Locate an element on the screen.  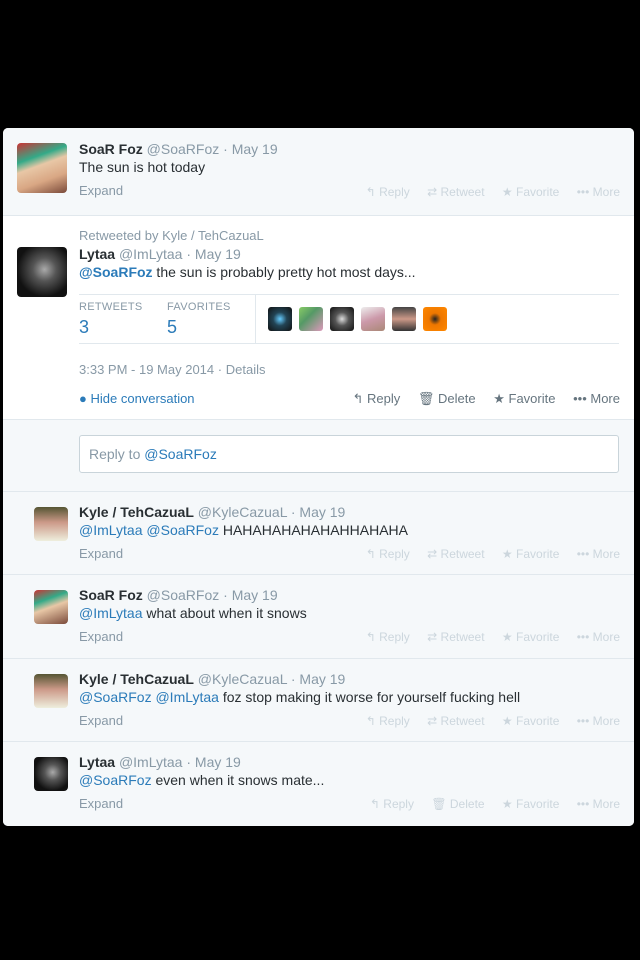
tweet-text: @ImLytaa @SoaRFoz HAHAHAHAHAHAHHAHAHA is located at coordinates (244, 530).